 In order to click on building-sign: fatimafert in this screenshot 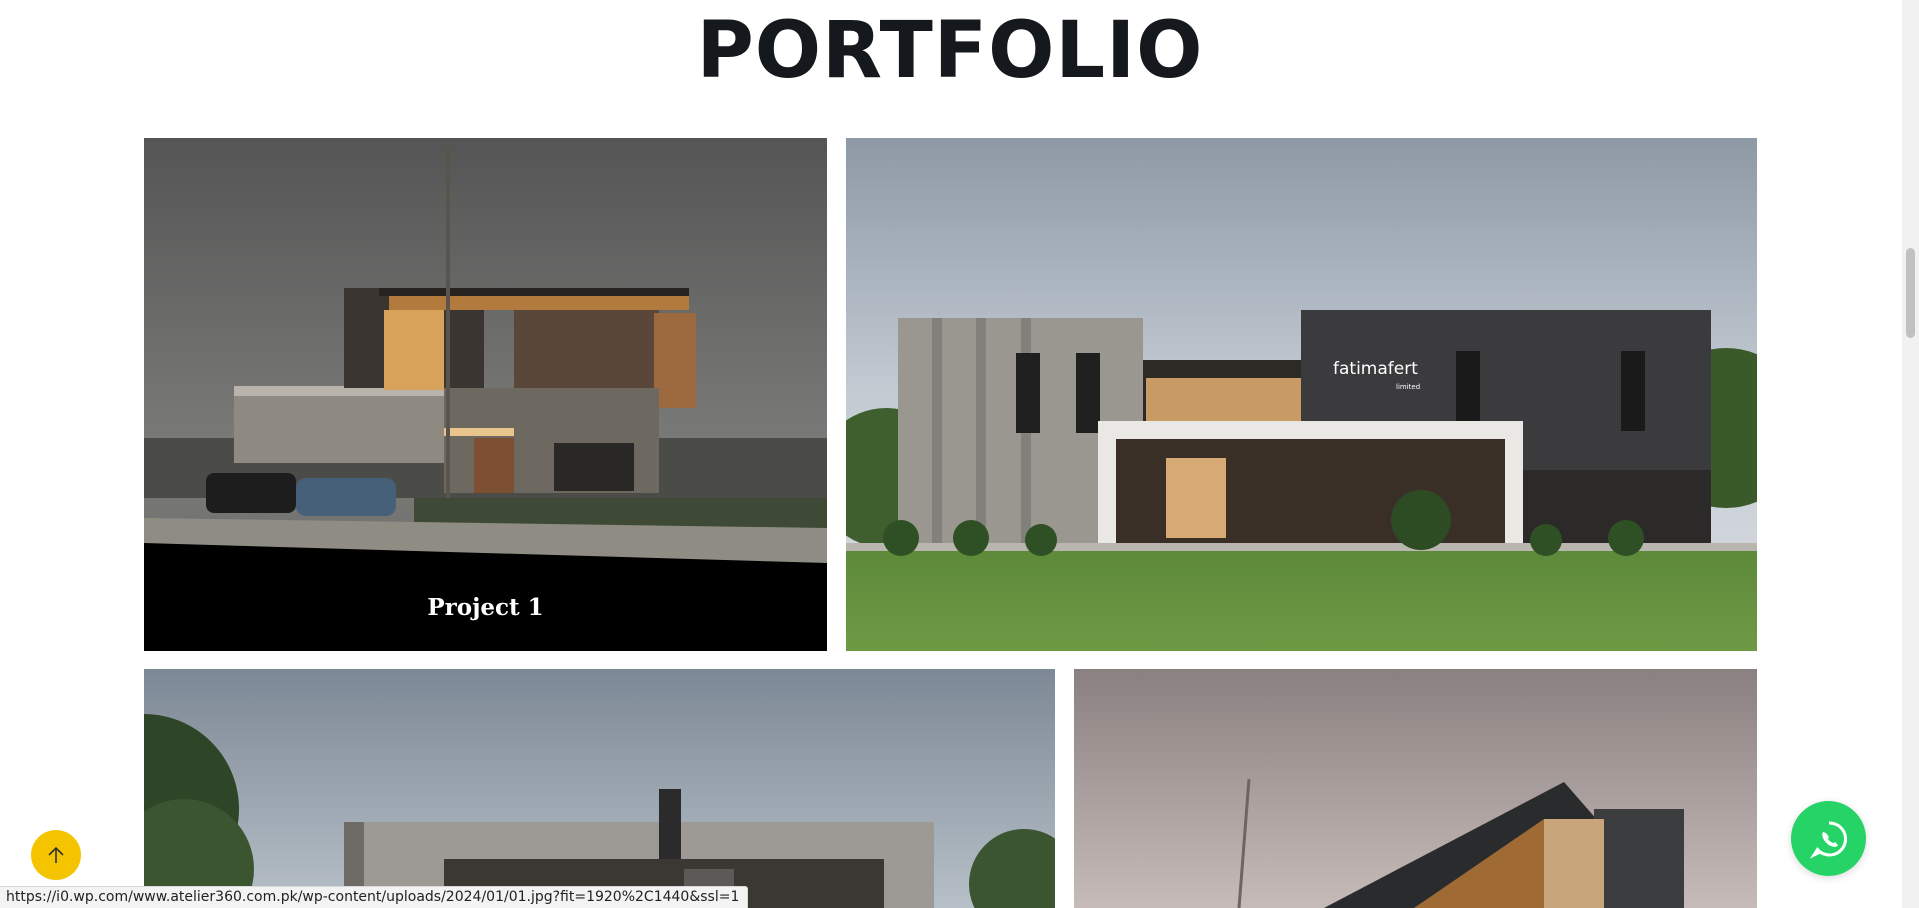, I will do `click(1375, 369)`.